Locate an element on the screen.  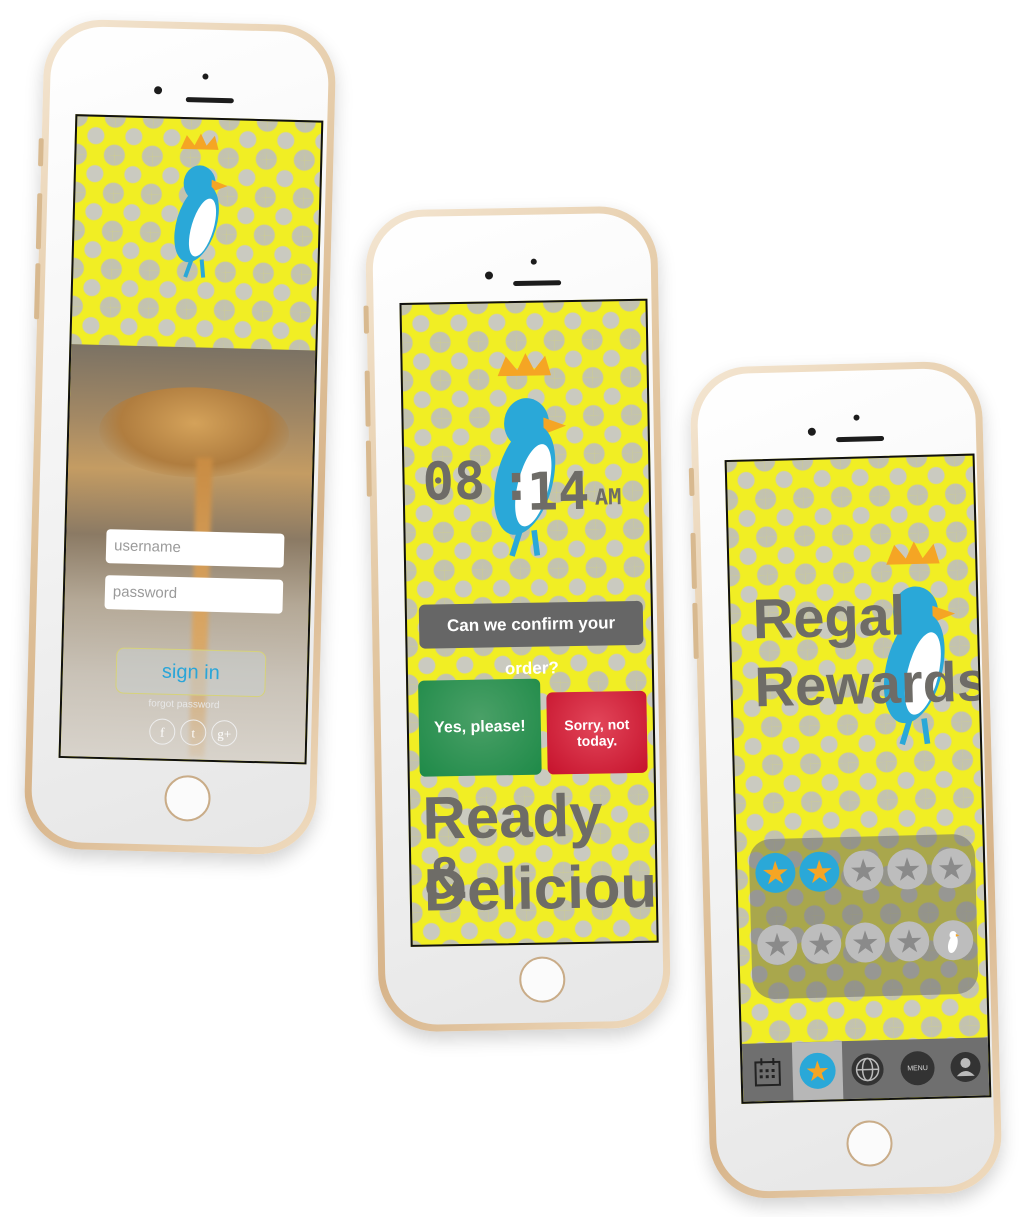
stamp-card: ★ ★ ★ ★ ★ ★ ★ ★ ★ is located at coordinates (863, 916).